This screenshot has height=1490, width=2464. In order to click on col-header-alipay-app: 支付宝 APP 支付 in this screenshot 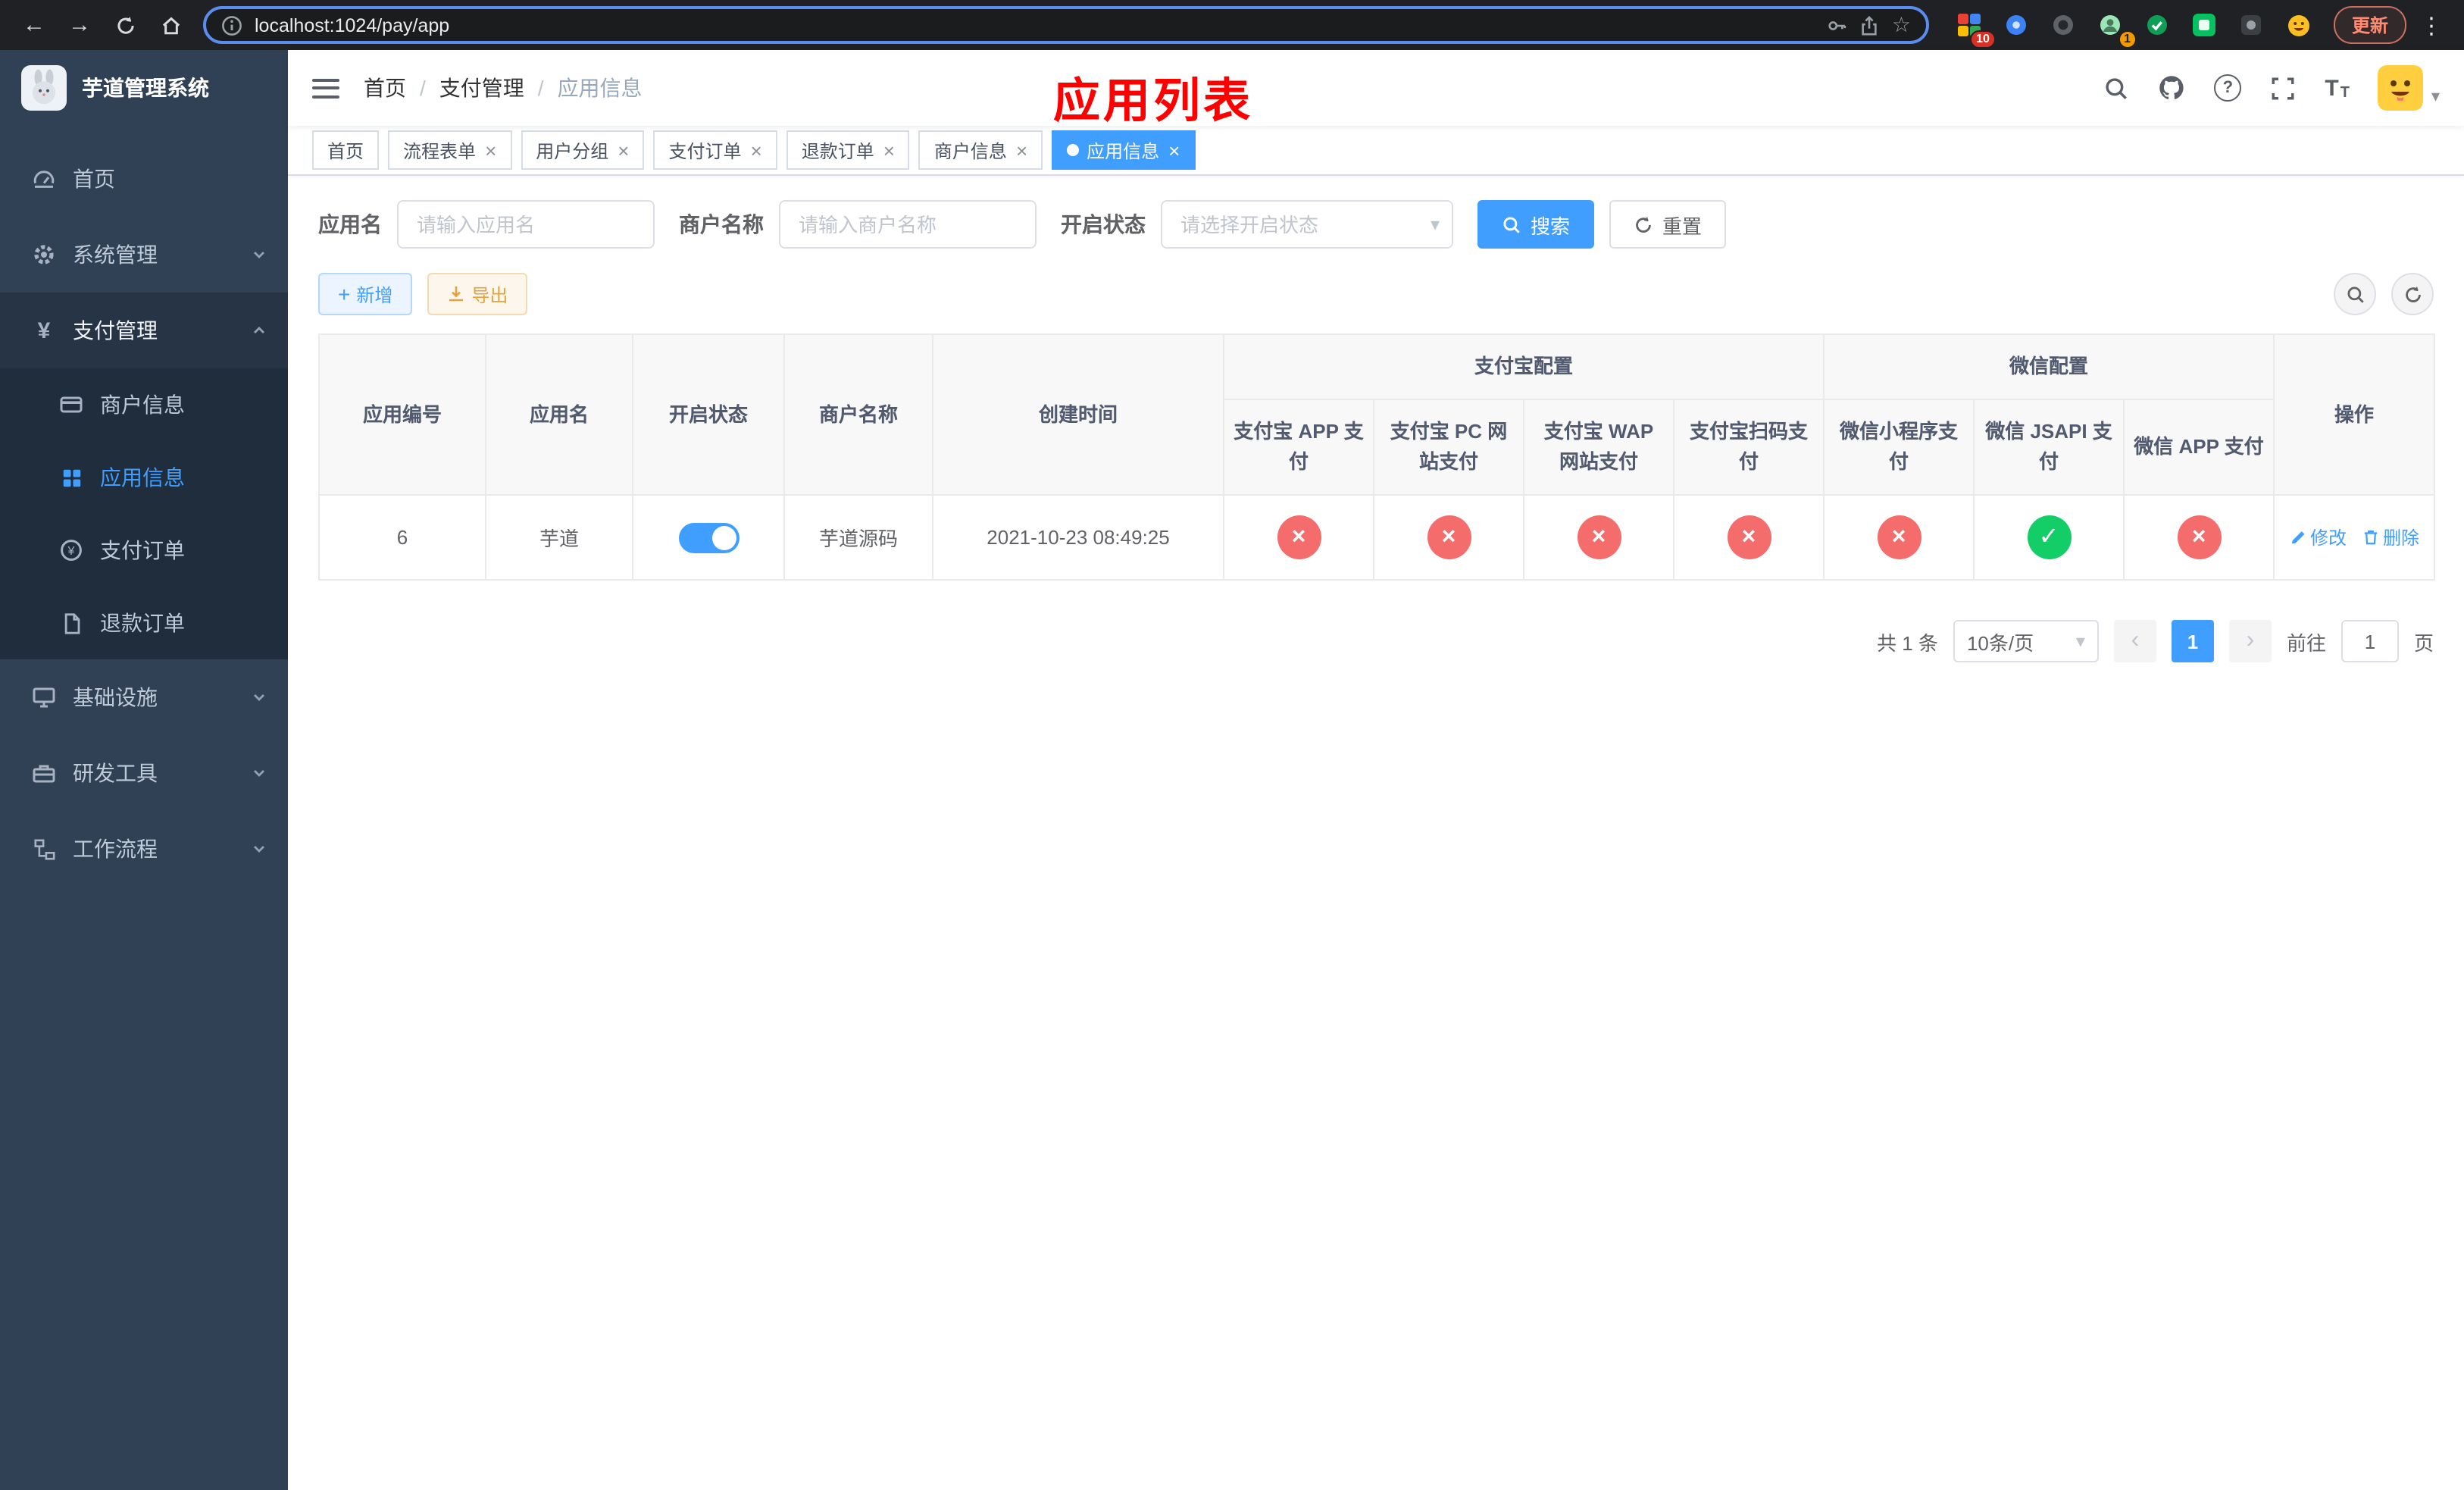, I will do `click(1298, 448)`.